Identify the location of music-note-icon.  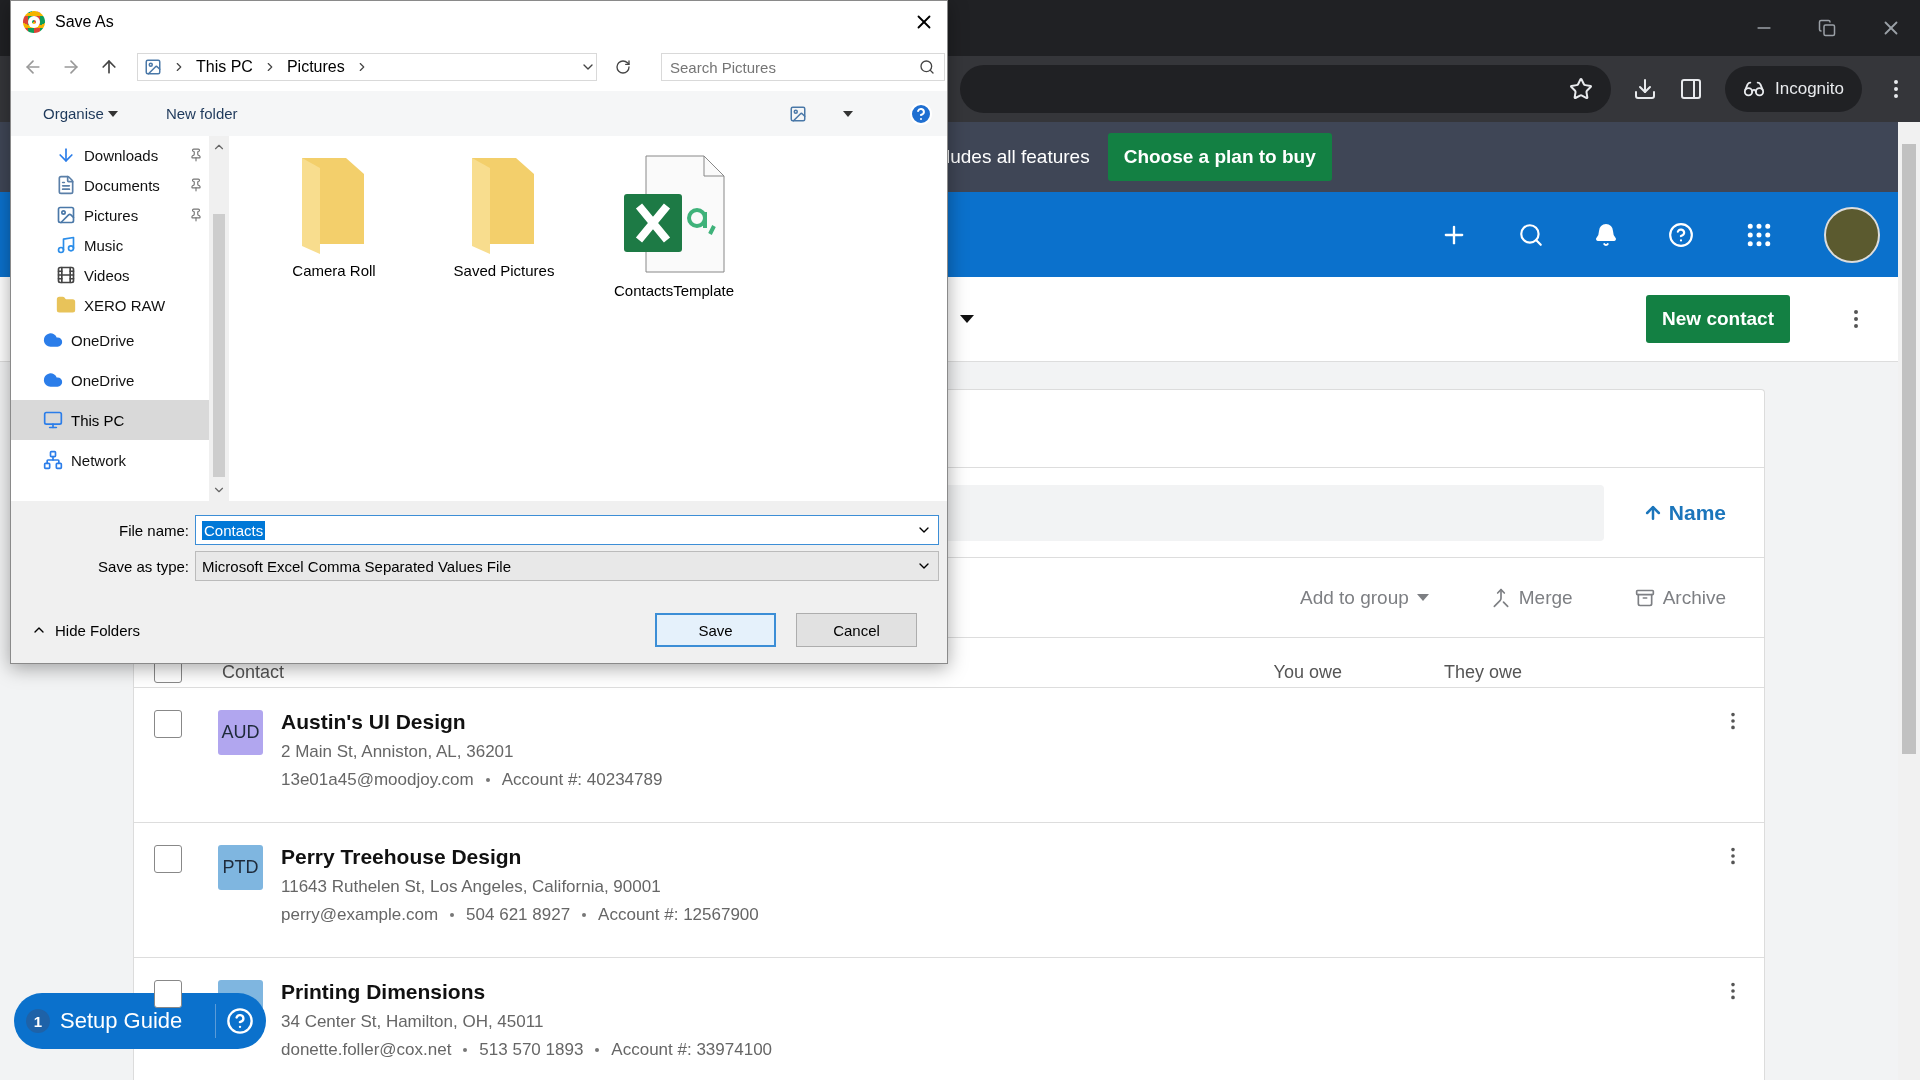
(66, 245).